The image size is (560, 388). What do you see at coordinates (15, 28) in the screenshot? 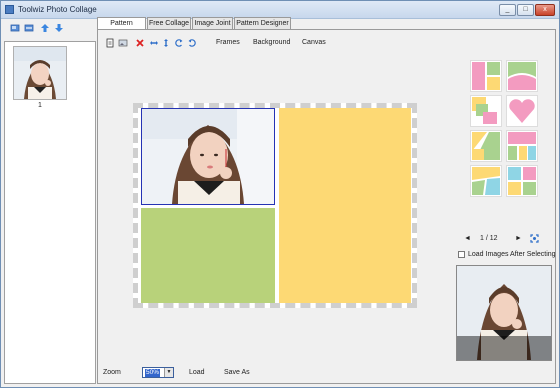
I see `add-photos-icon` at bounding box center [15, 28].